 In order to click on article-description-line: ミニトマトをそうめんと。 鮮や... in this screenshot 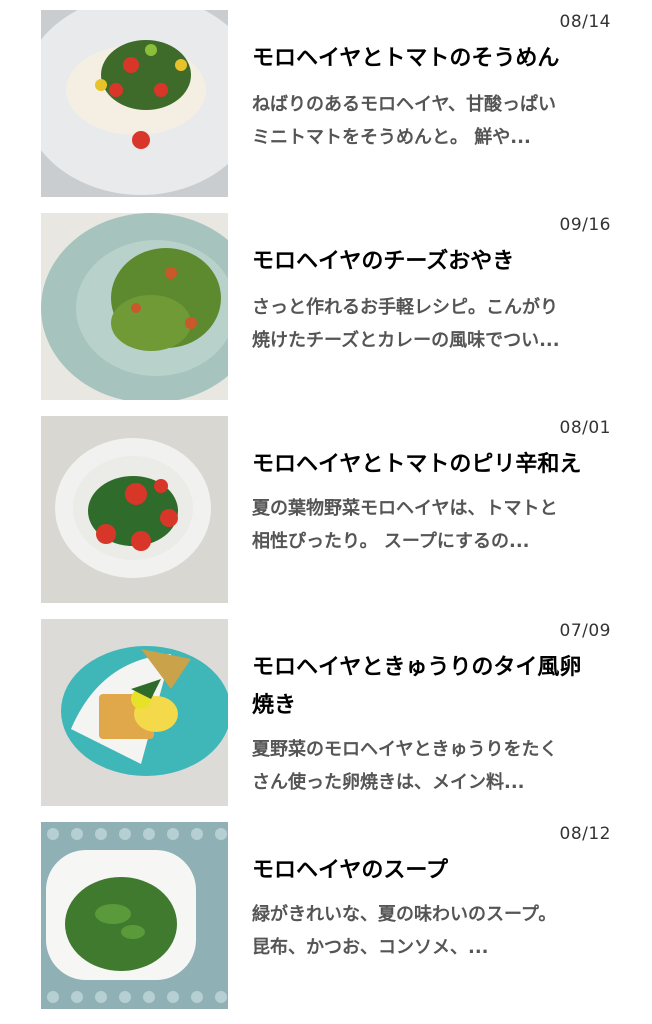, I will do `click(391, 137)`.